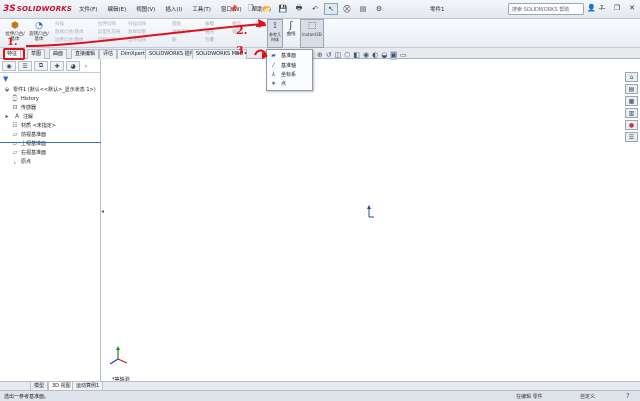 The width and height of the screenshot is (640, 401). I want to click on options-icon: ⚙, so click(379, 9).